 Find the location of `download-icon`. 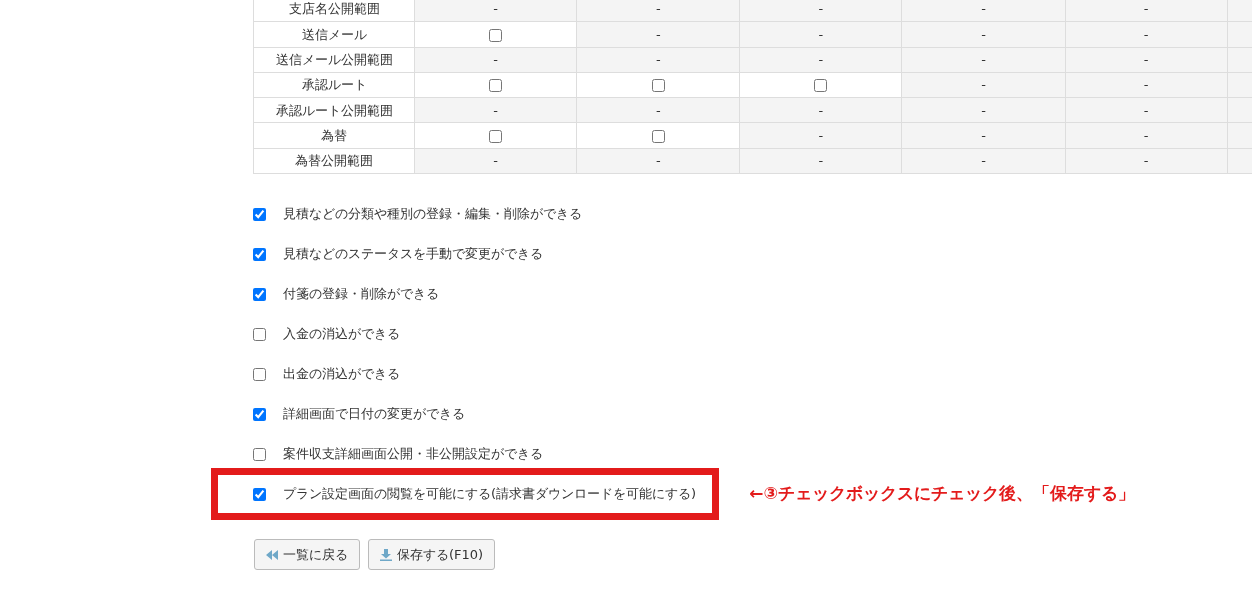

download-icon is located at coordinates (386, 554).